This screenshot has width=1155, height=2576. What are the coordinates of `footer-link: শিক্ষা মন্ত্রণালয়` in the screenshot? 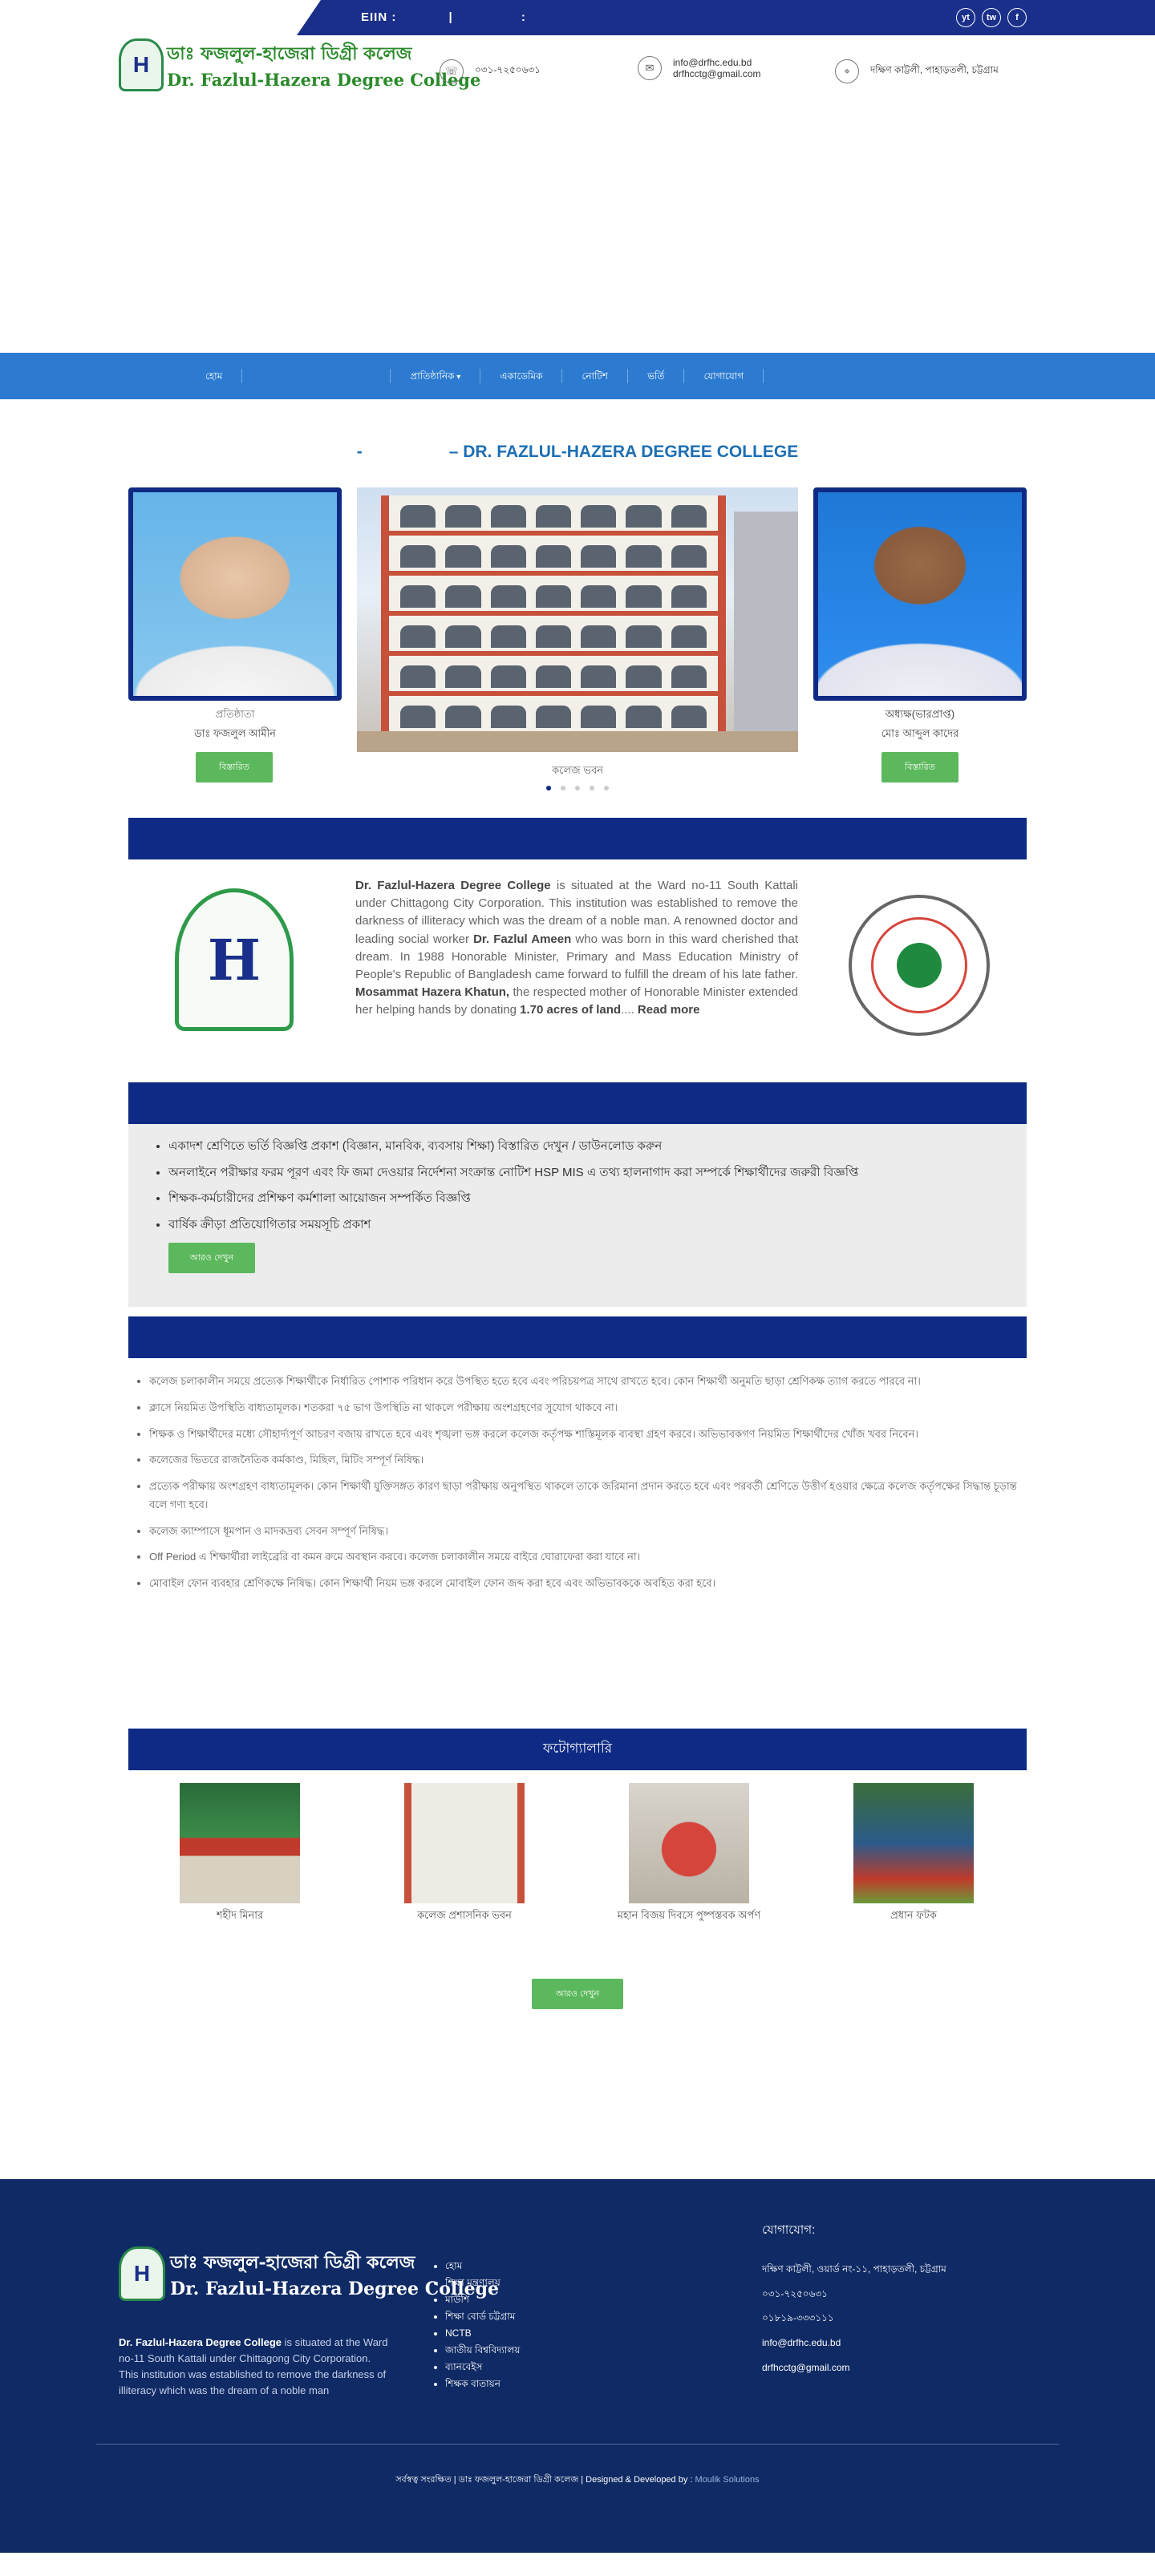 It's located at (483, 2283).